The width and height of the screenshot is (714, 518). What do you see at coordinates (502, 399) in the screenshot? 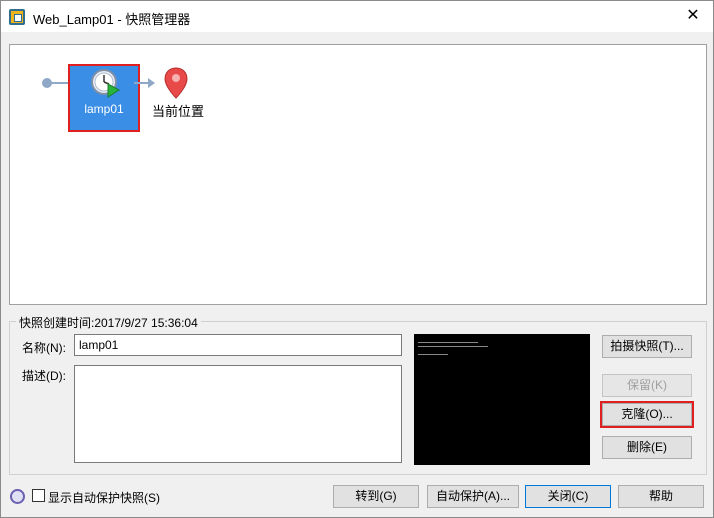
I see `snapshot-preview-thumbnail` at bounding box center [502, 399].